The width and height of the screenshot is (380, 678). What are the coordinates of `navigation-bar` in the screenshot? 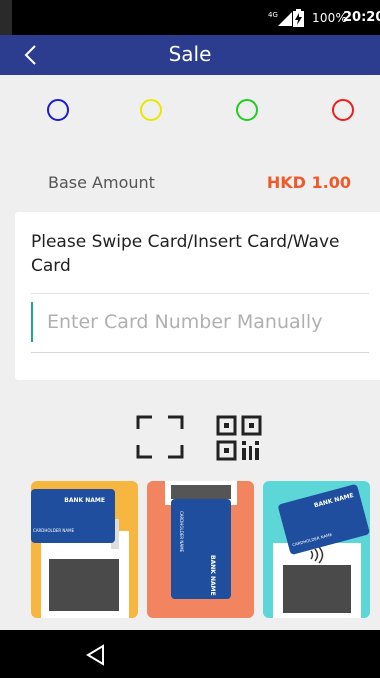 It's located at (190, 654).